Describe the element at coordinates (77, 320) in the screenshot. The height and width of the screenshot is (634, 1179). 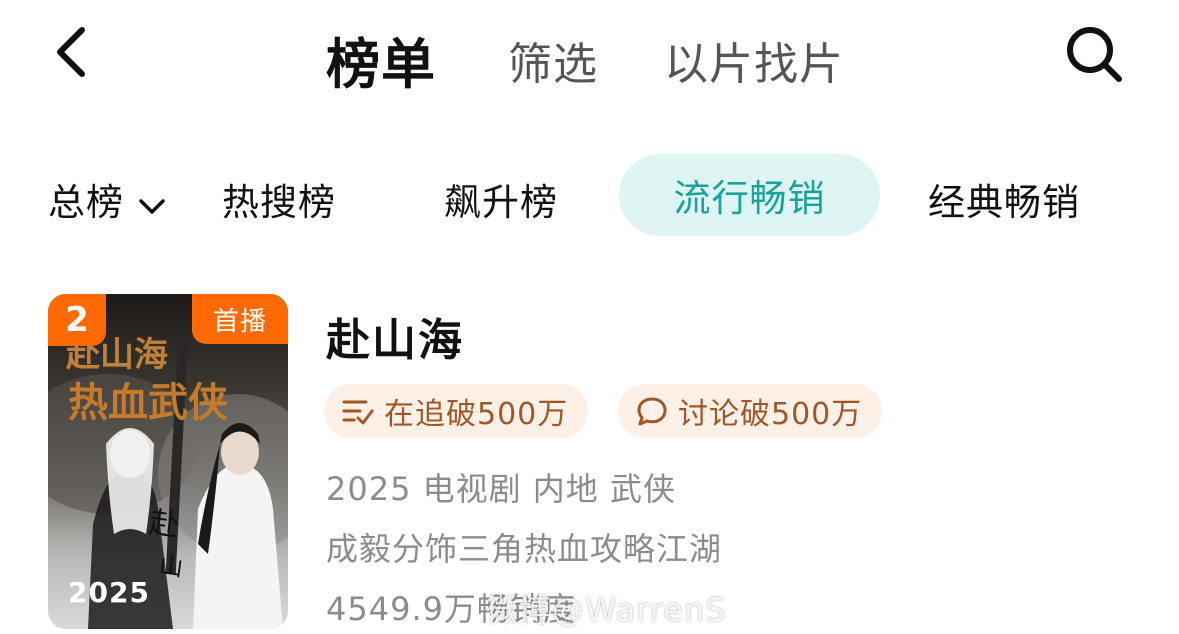
I see `rank-badge: 2` at that location.